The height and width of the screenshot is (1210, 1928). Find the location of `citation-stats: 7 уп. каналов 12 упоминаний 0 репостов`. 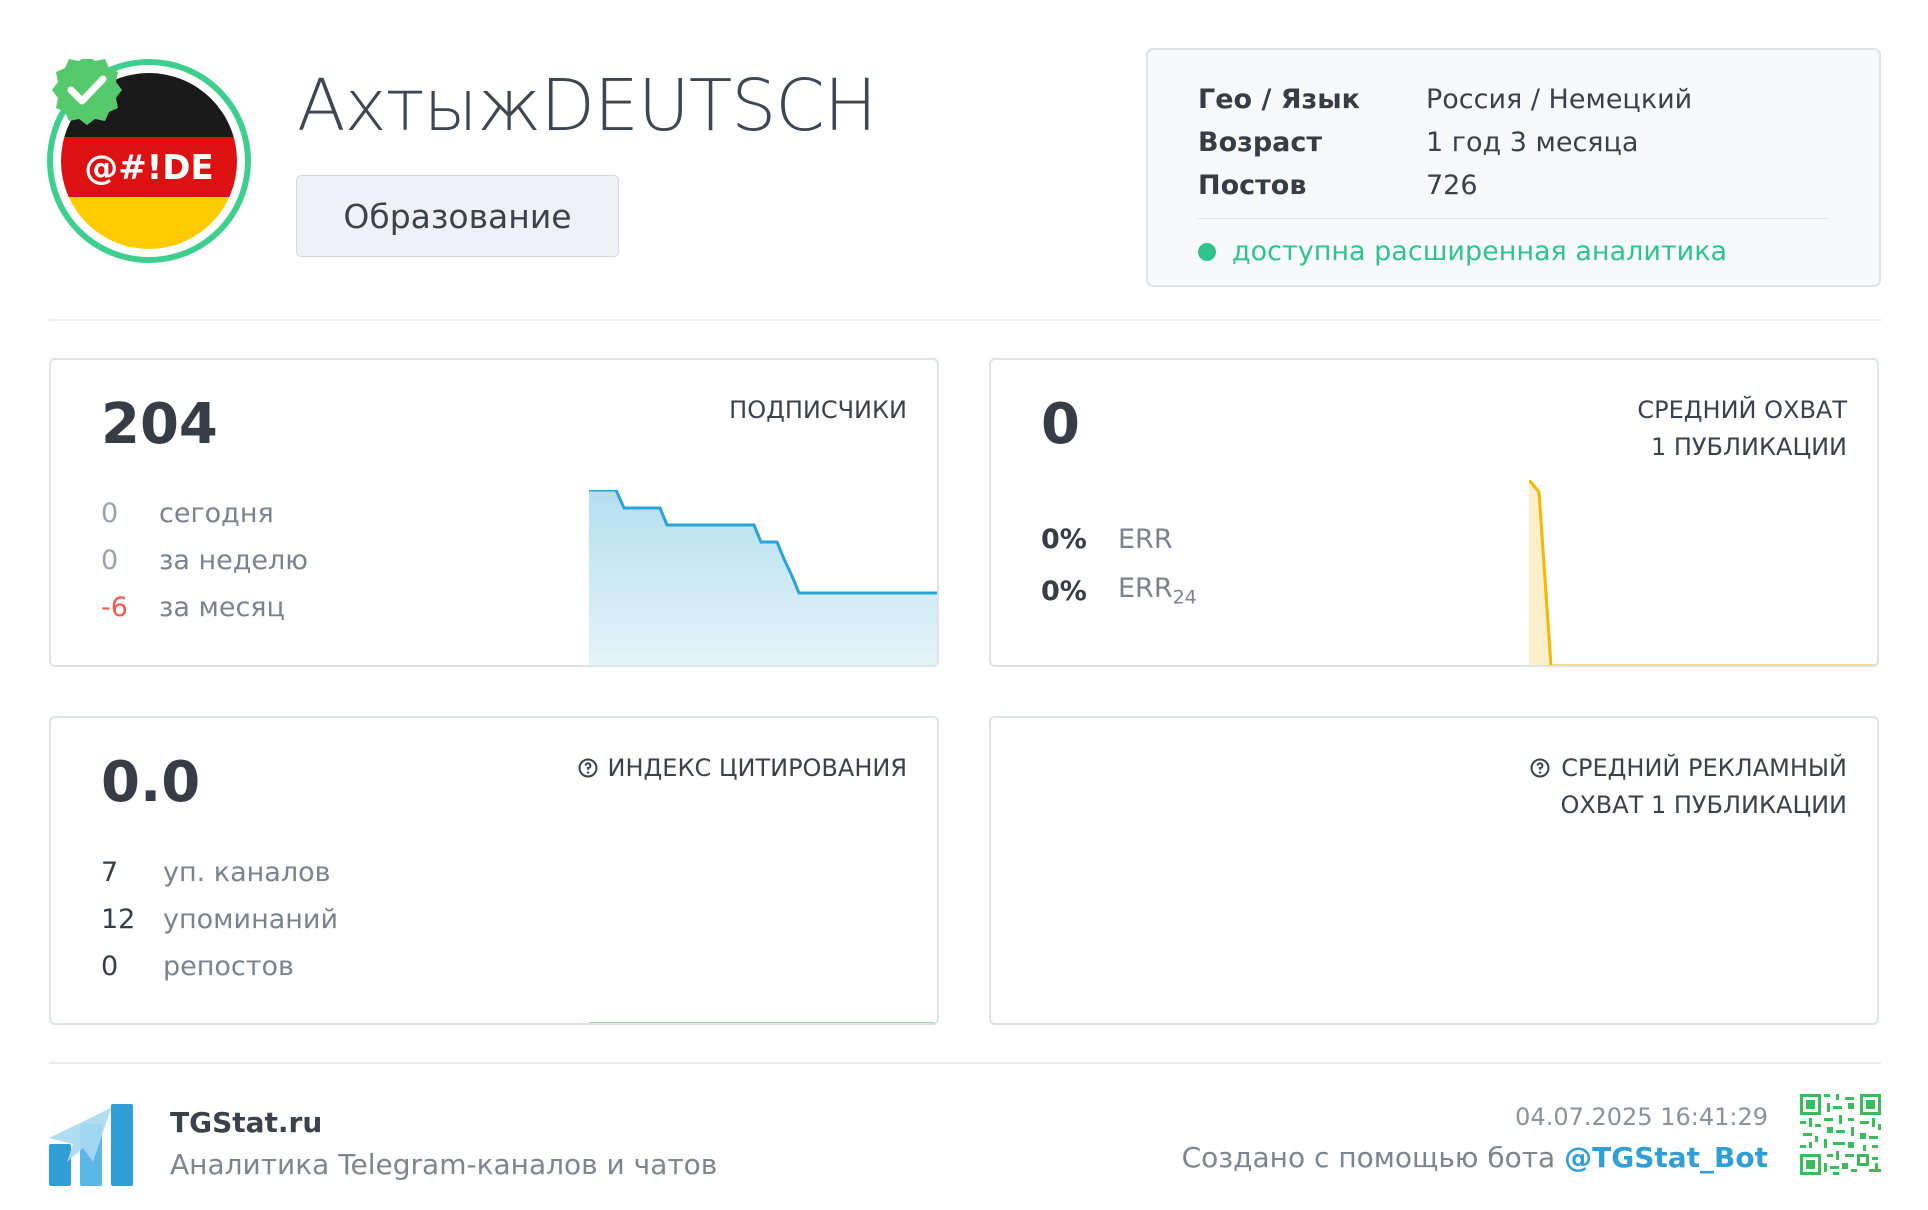

citation-stats: 7 уп. каналов 12 упоминаний 0 репостов is located at coordinates (219, 919).